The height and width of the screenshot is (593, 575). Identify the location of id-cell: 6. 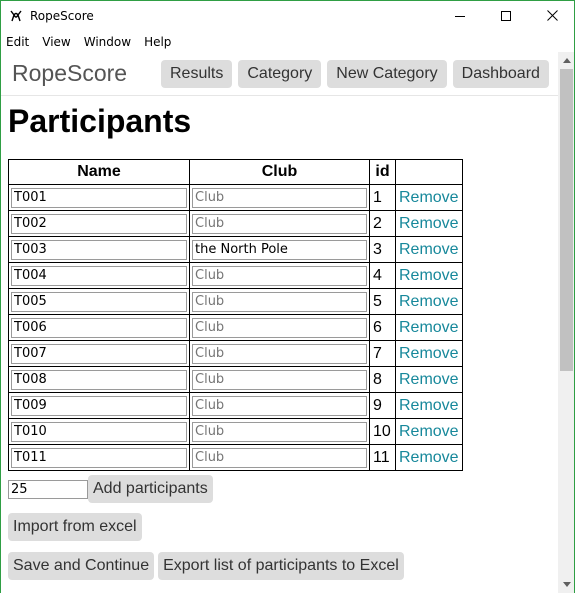
(382, 327).